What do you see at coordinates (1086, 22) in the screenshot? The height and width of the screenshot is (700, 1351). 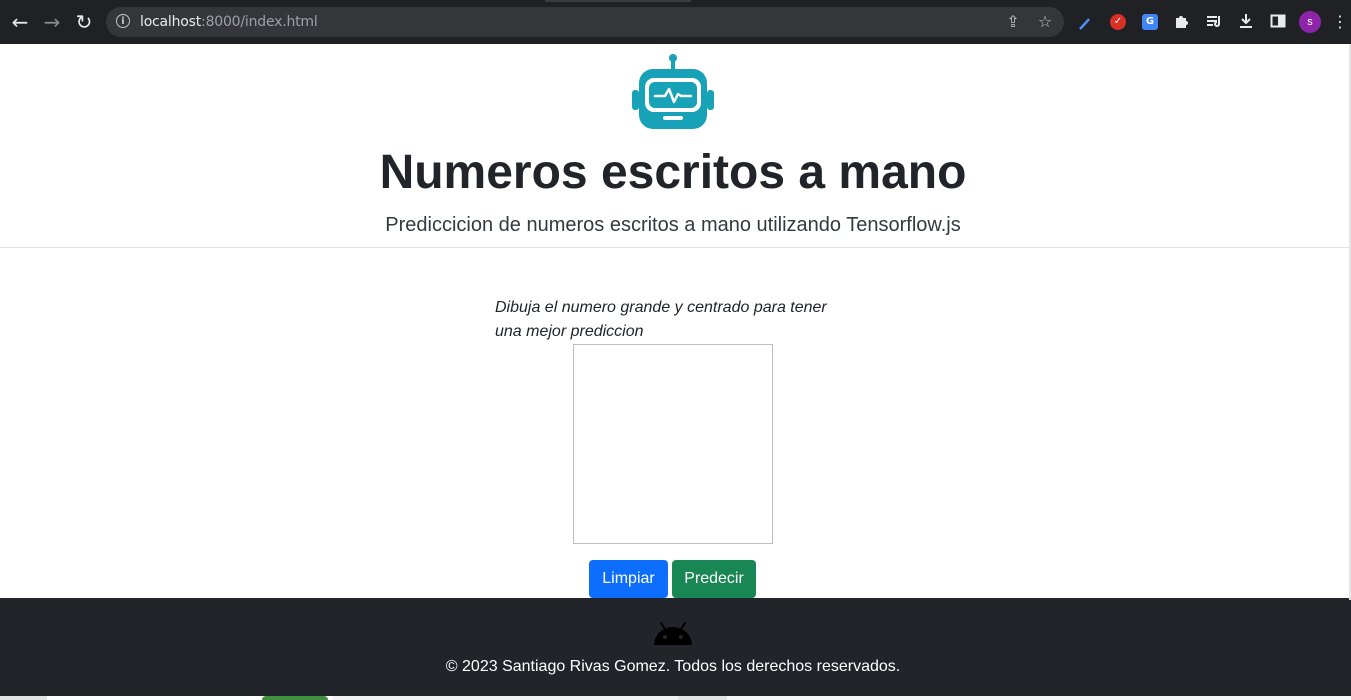 I see `eyedropper-icon` at bounding box center [1086, 22].